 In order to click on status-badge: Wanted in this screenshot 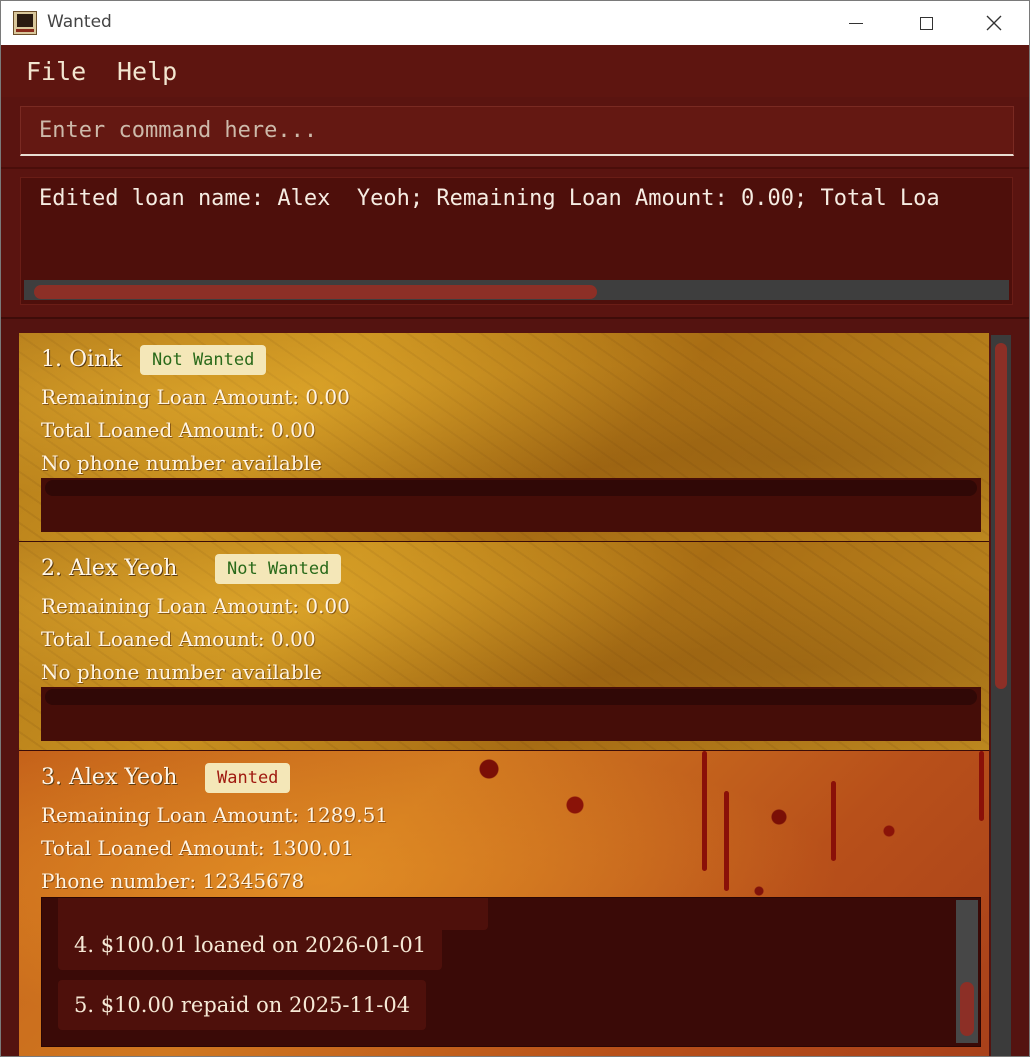, I will do `click(248, 778)`.